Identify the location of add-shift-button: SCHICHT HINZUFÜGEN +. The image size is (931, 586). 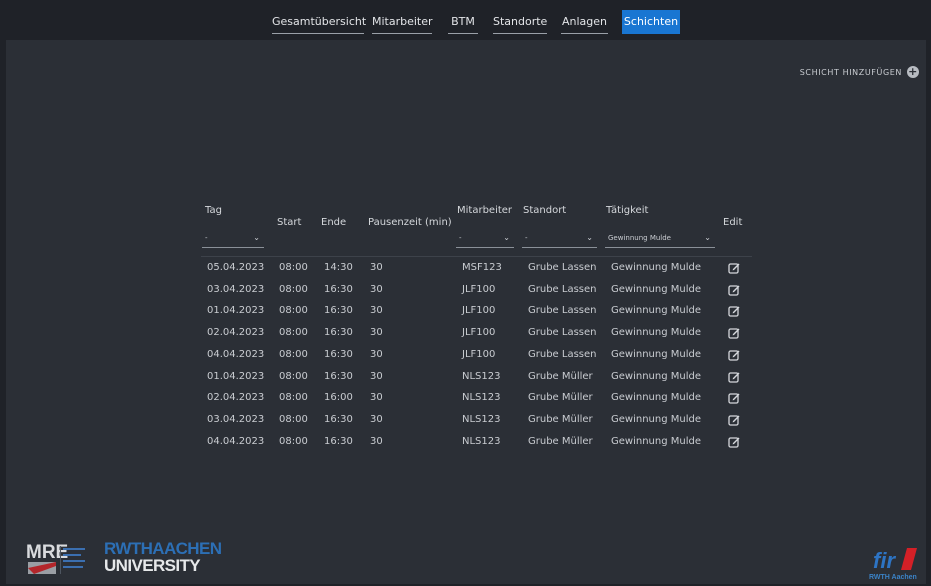
(859, 72).